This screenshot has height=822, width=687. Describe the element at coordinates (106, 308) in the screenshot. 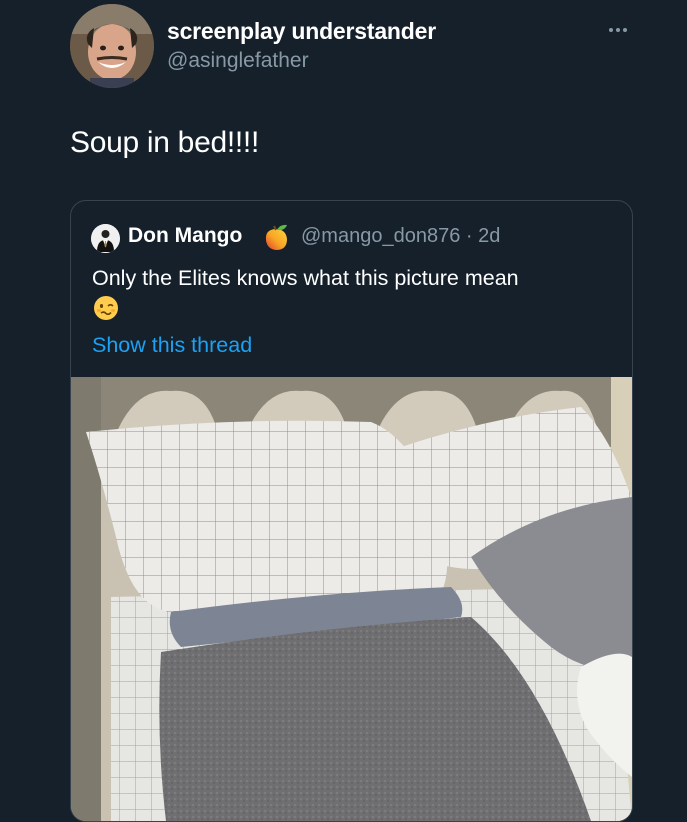

I see `woozy-face-emoji-icon` at that location.